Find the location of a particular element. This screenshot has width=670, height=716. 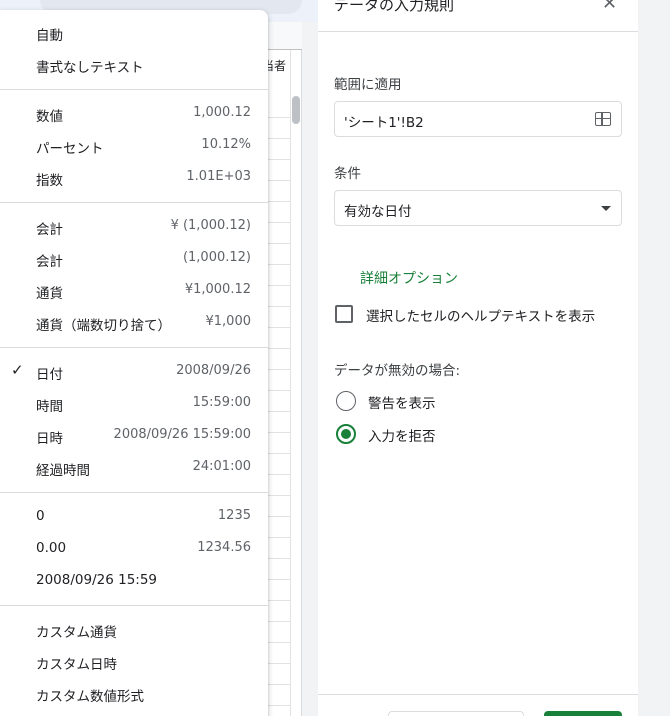

menu-item: 2008/09/26 15:59 is located at coordinates (134, 581).